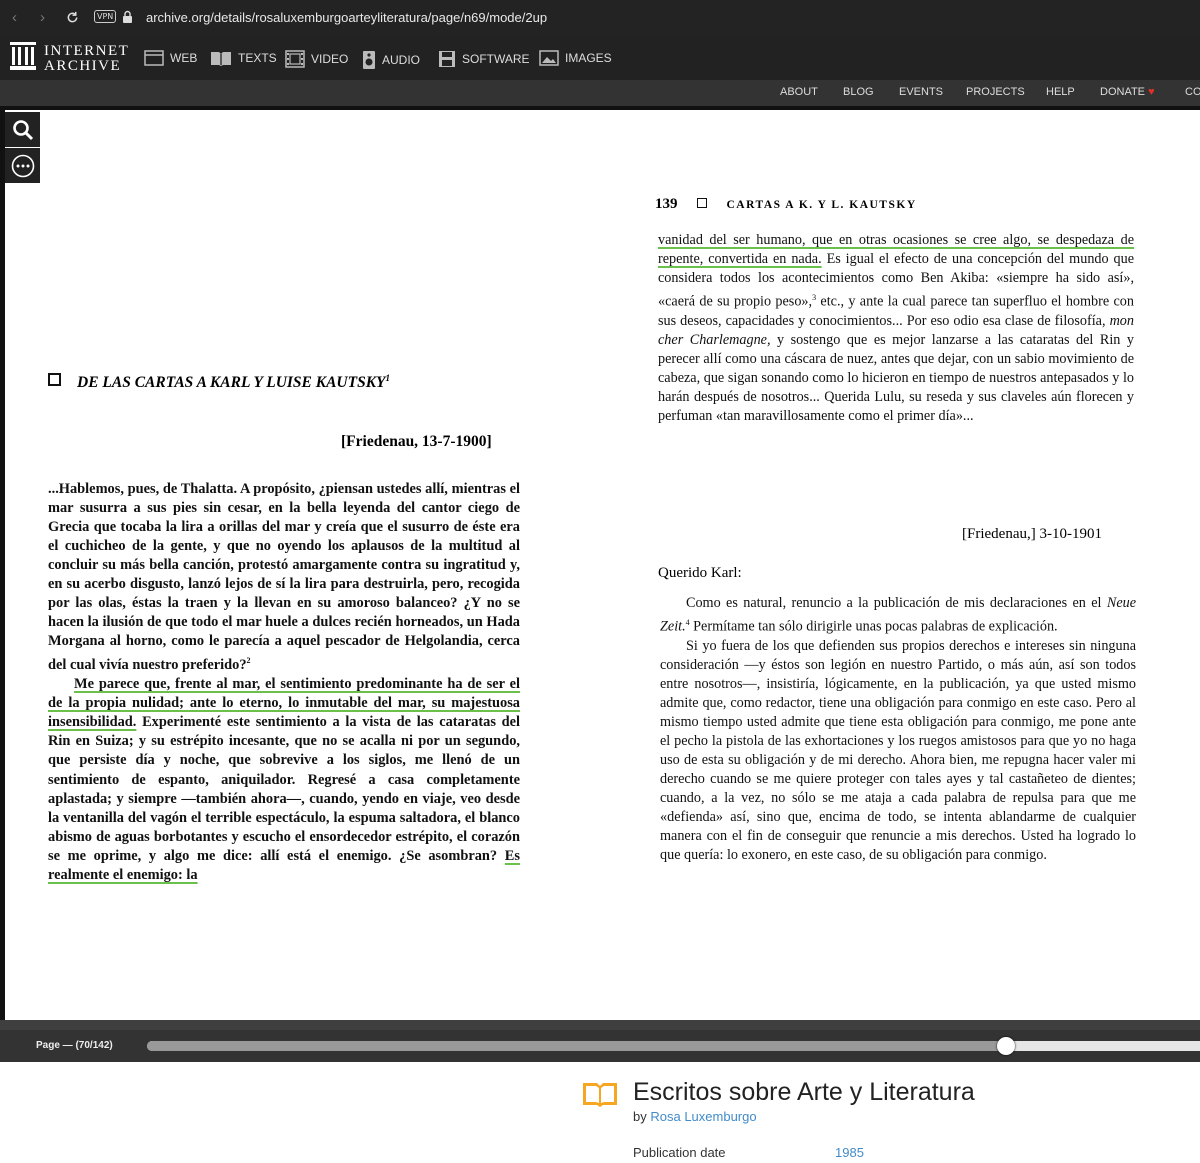  I want to click on logo-line-1: INTERNET, so click(87, 51).